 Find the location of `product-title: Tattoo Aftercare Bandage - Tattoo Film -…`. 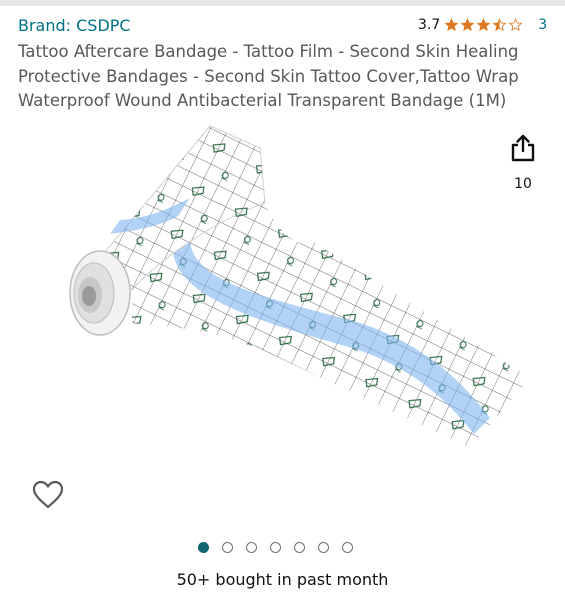

product-title: Tattoo Aftercare Bandage - Tattoo Film -… is located at coordinates (268, 76).